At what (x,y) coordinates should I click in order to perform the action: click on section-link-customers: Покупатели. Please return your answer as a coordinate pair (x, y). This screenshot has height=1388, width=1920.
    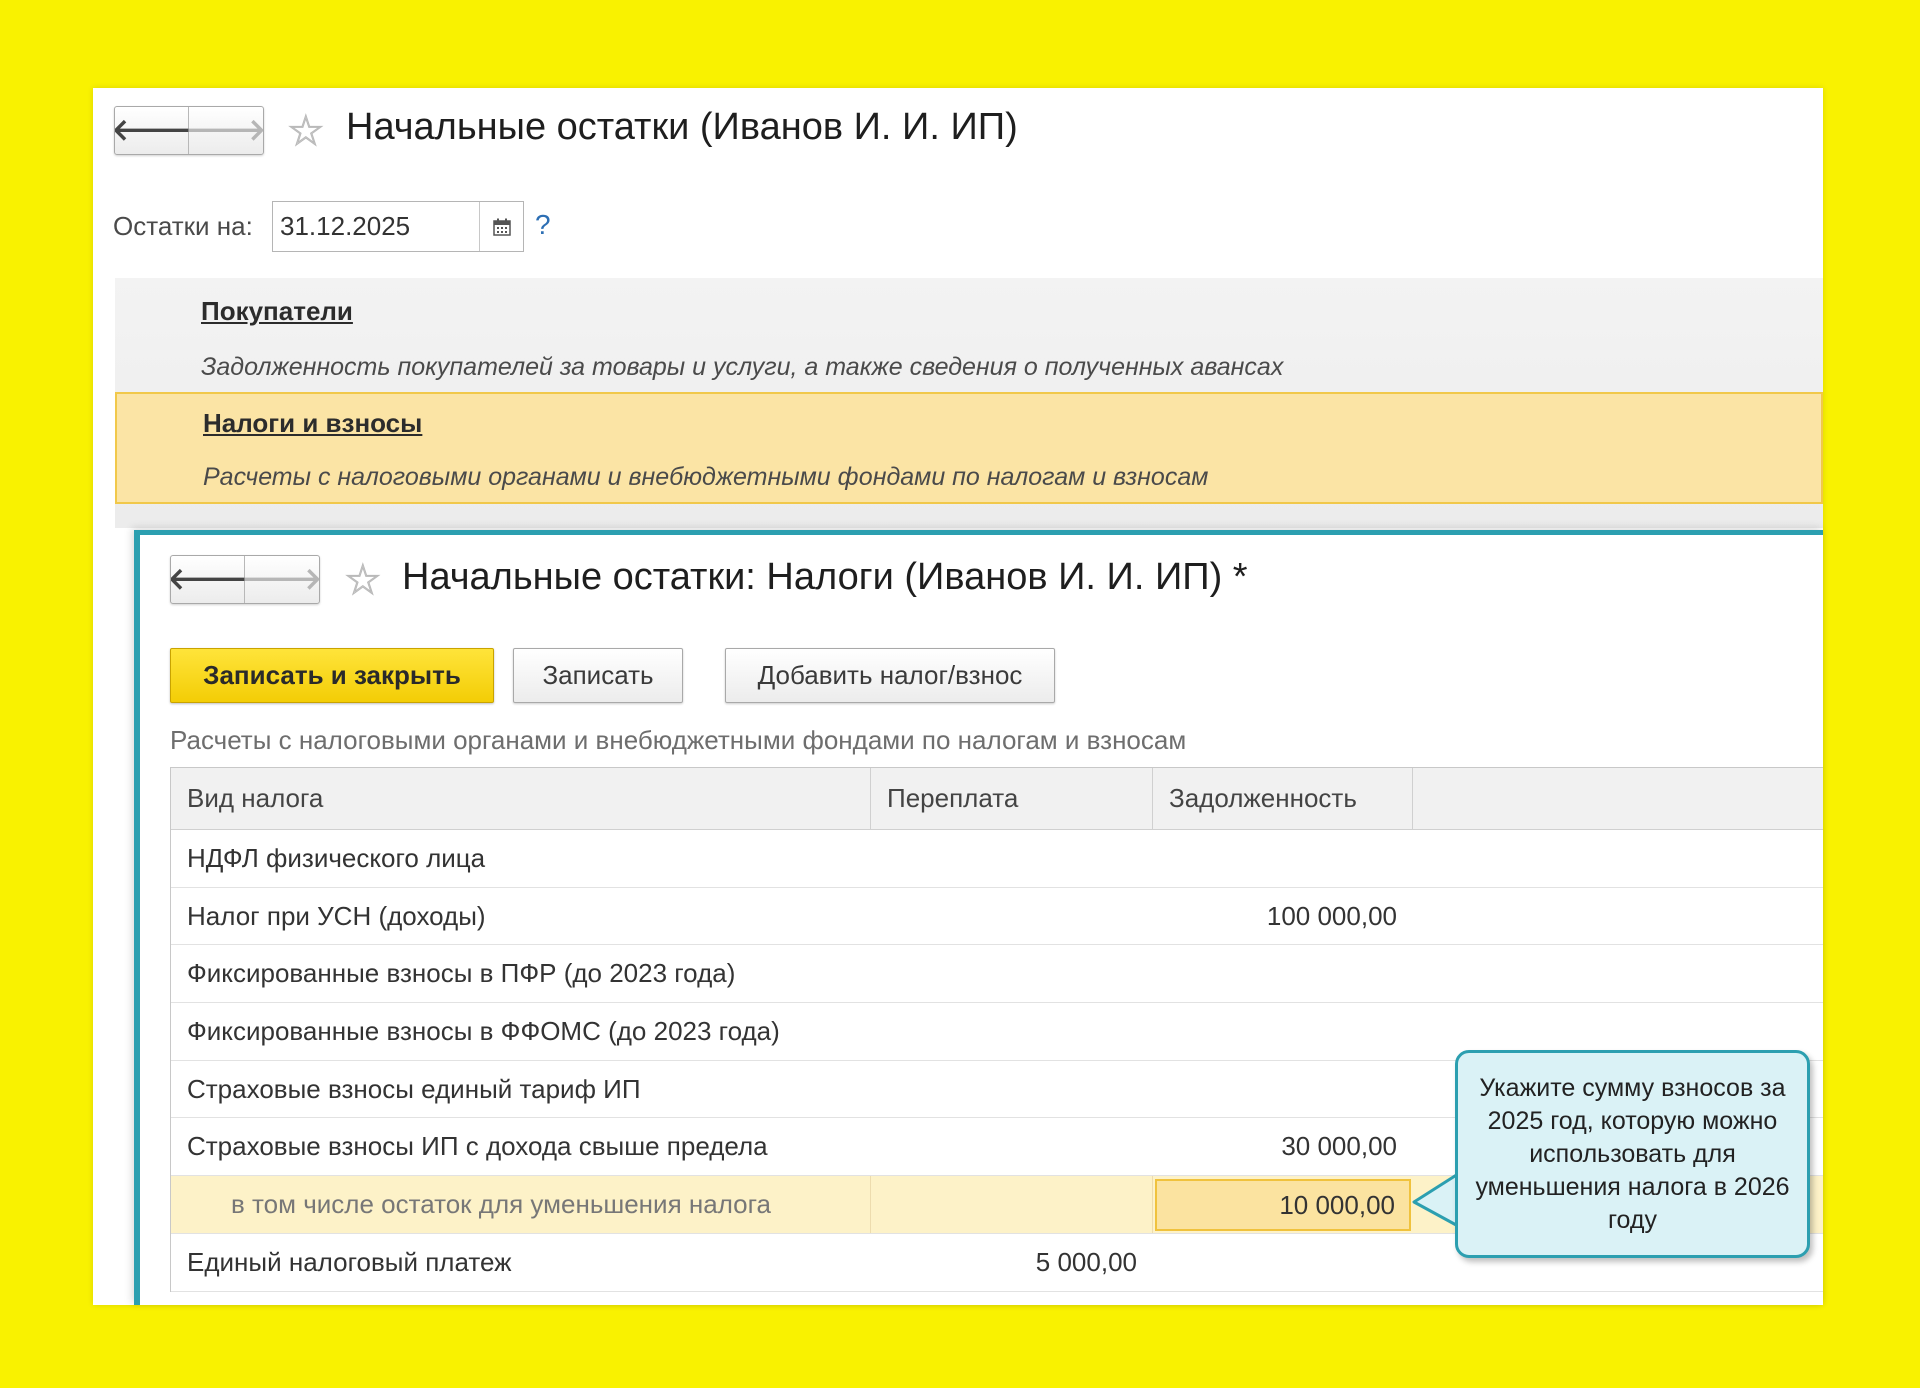
    Looking at the image, I should click on (277, 311).